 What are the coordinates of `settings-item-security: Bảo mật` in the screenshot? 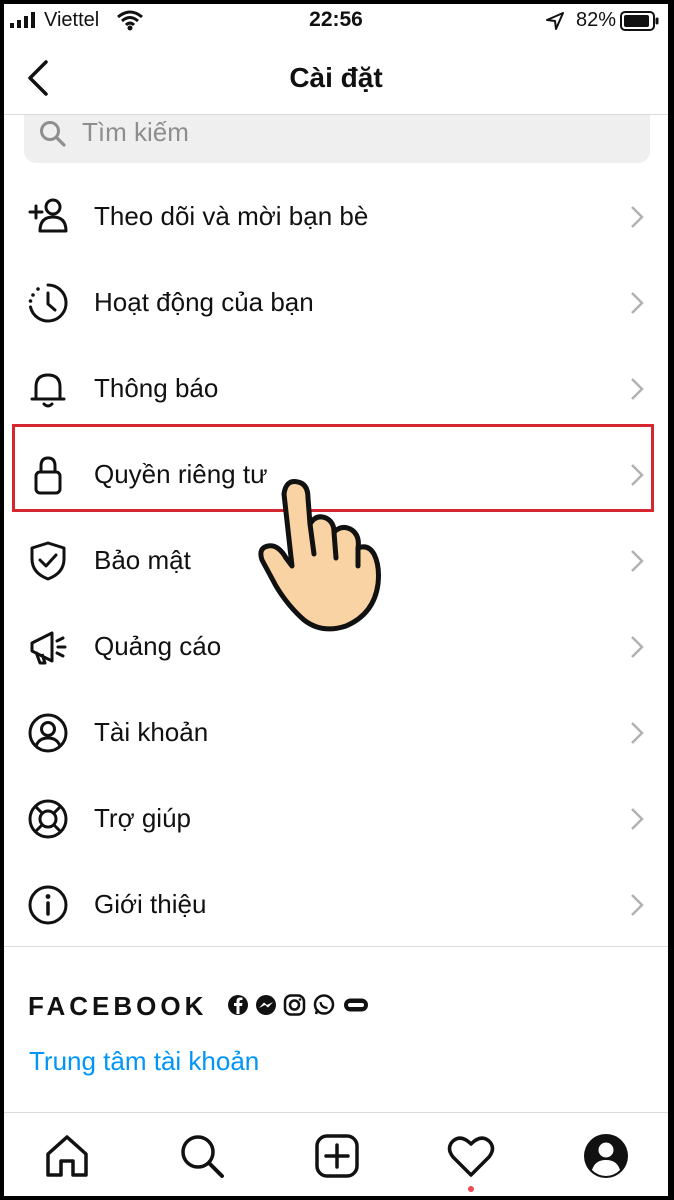 It's located at (336, 561).